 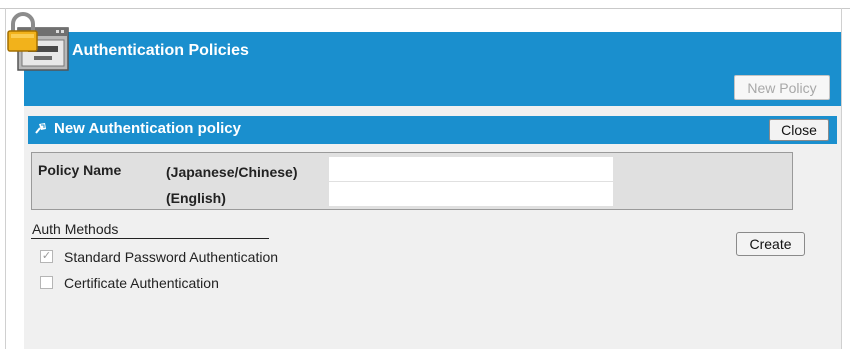 I want to click on right-border, so click(x=841, y=178).